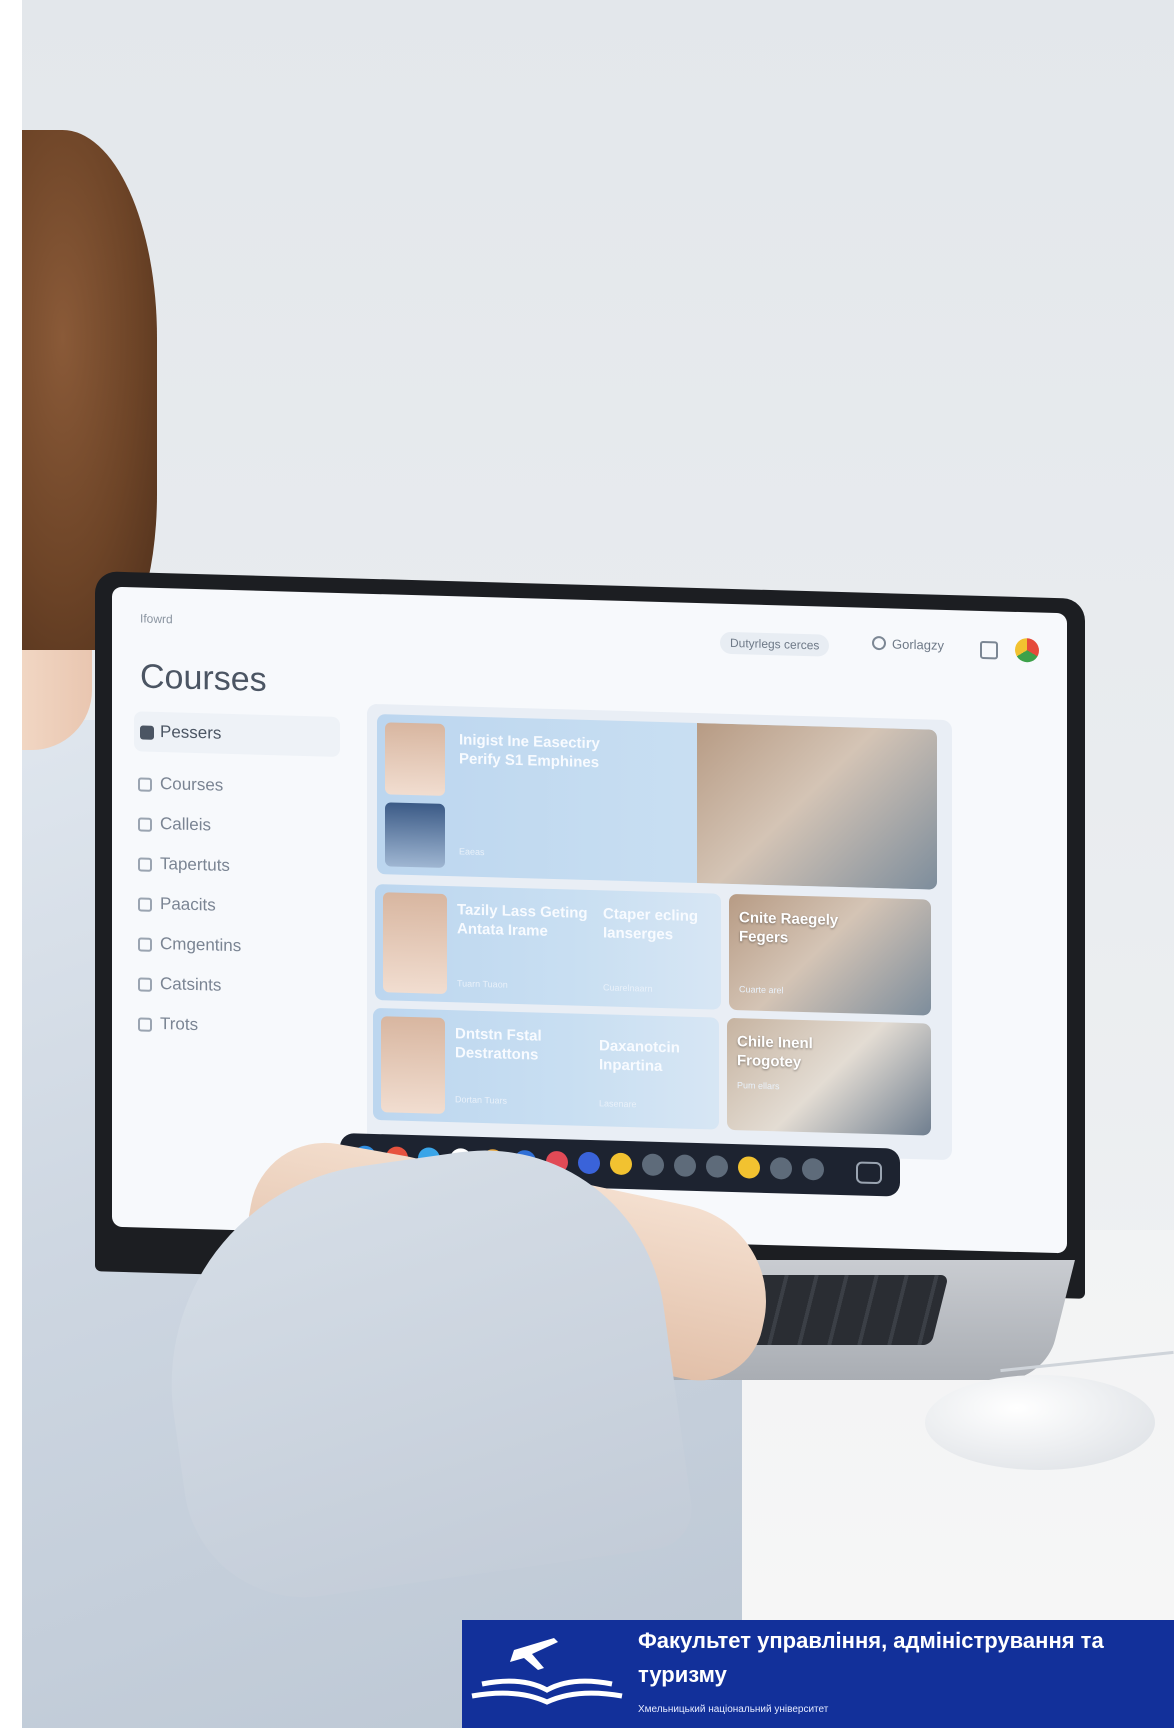  I want to click on search-field: Gorlagzy, so click(908, 644).